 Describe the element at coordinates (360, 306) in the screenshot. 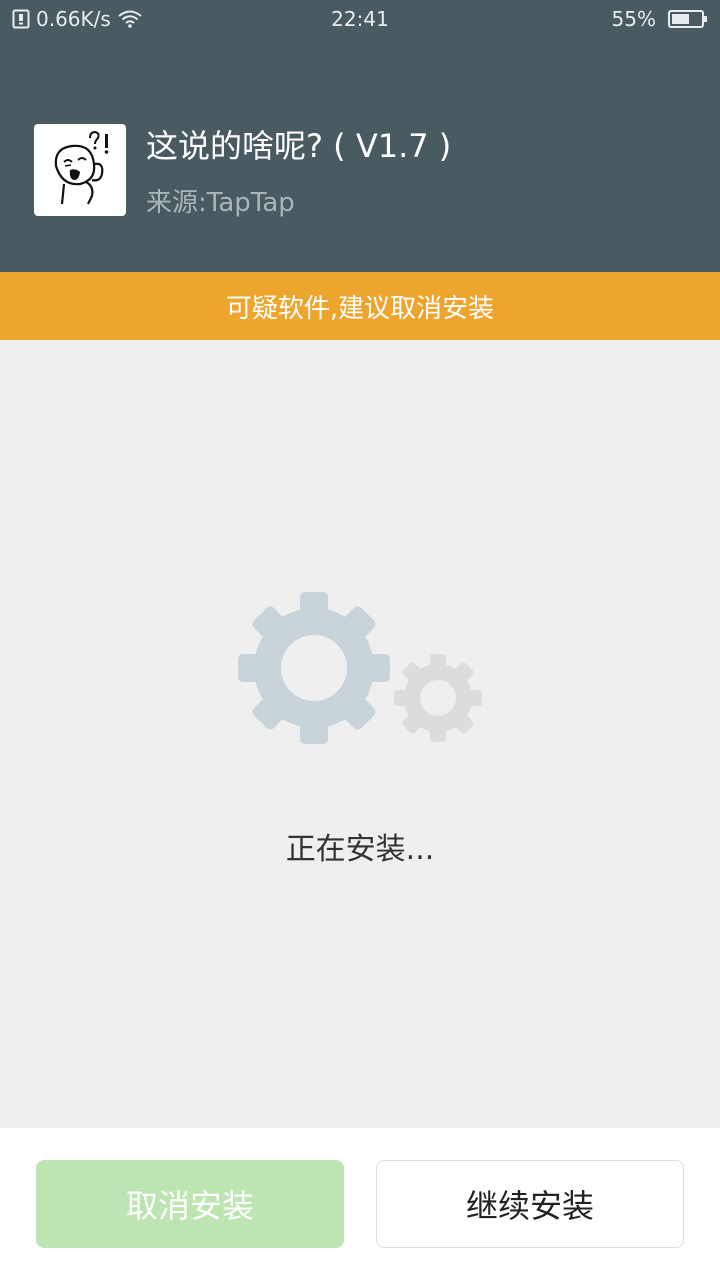

I see `suspicious-warning-banner: 可疑软件,建议取消安装` at that location.